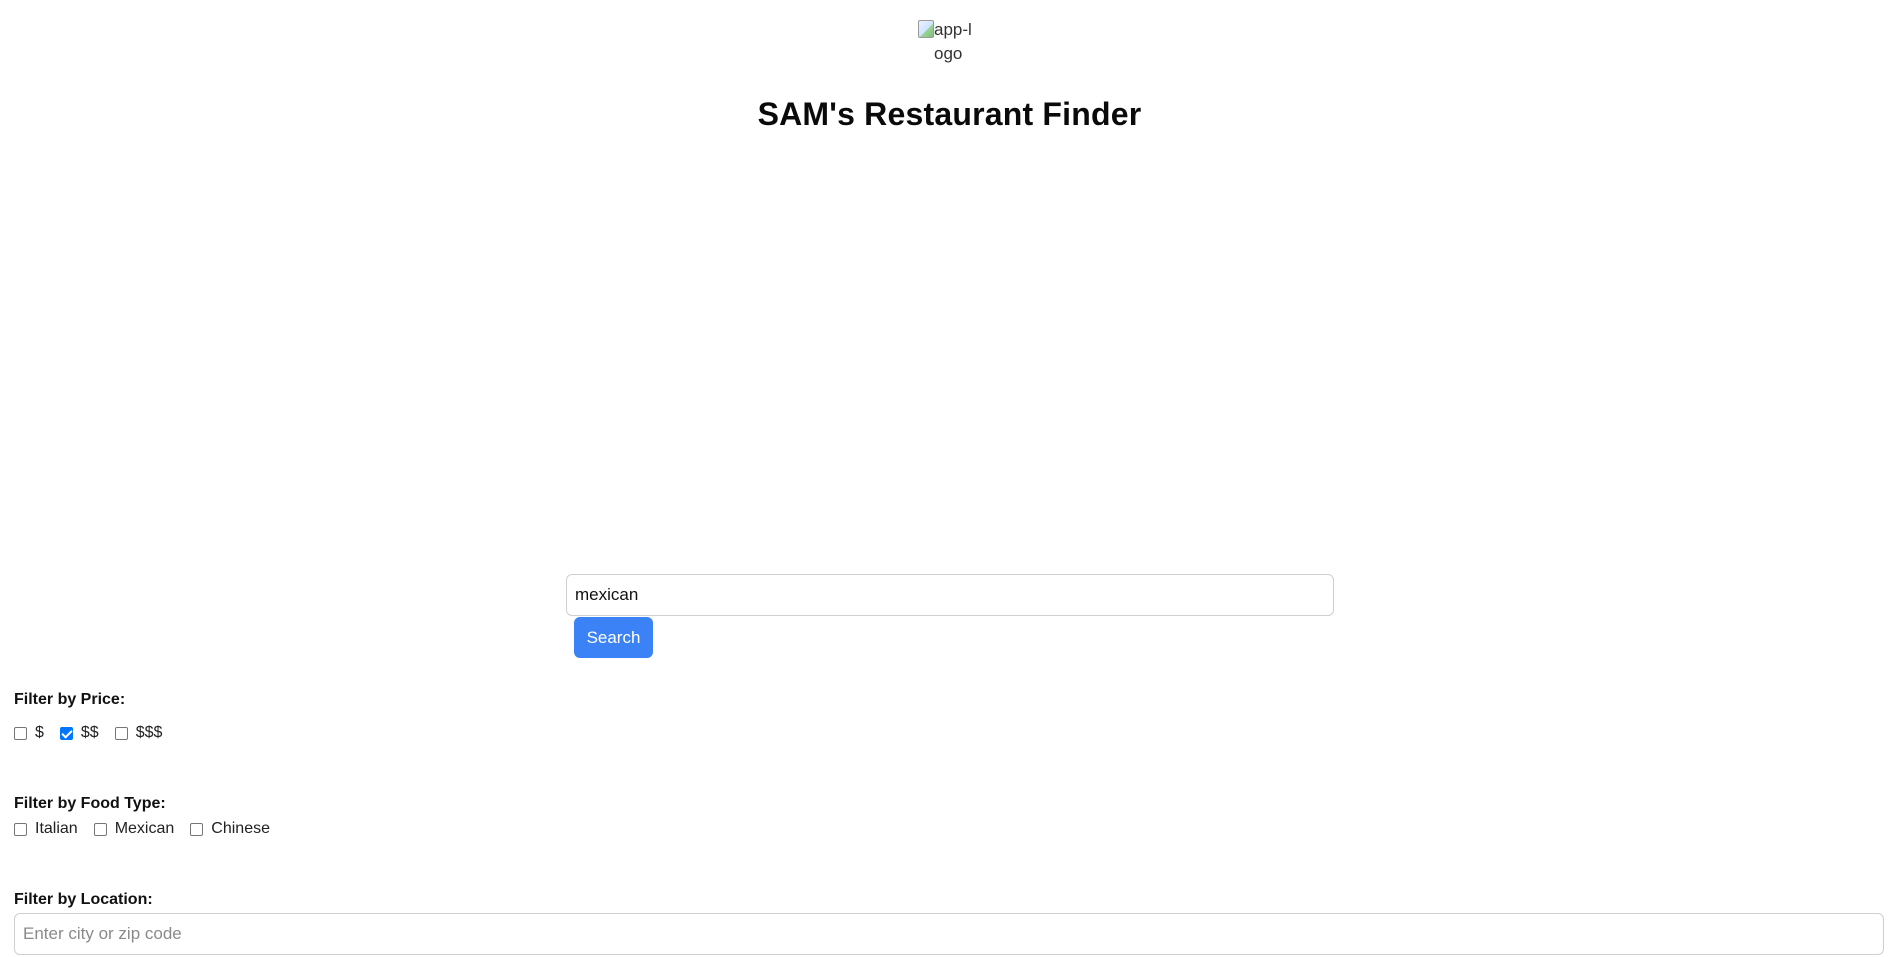  I want to click on food-type-filter-options: Italian Mexican Chinese, so click(150, 829).